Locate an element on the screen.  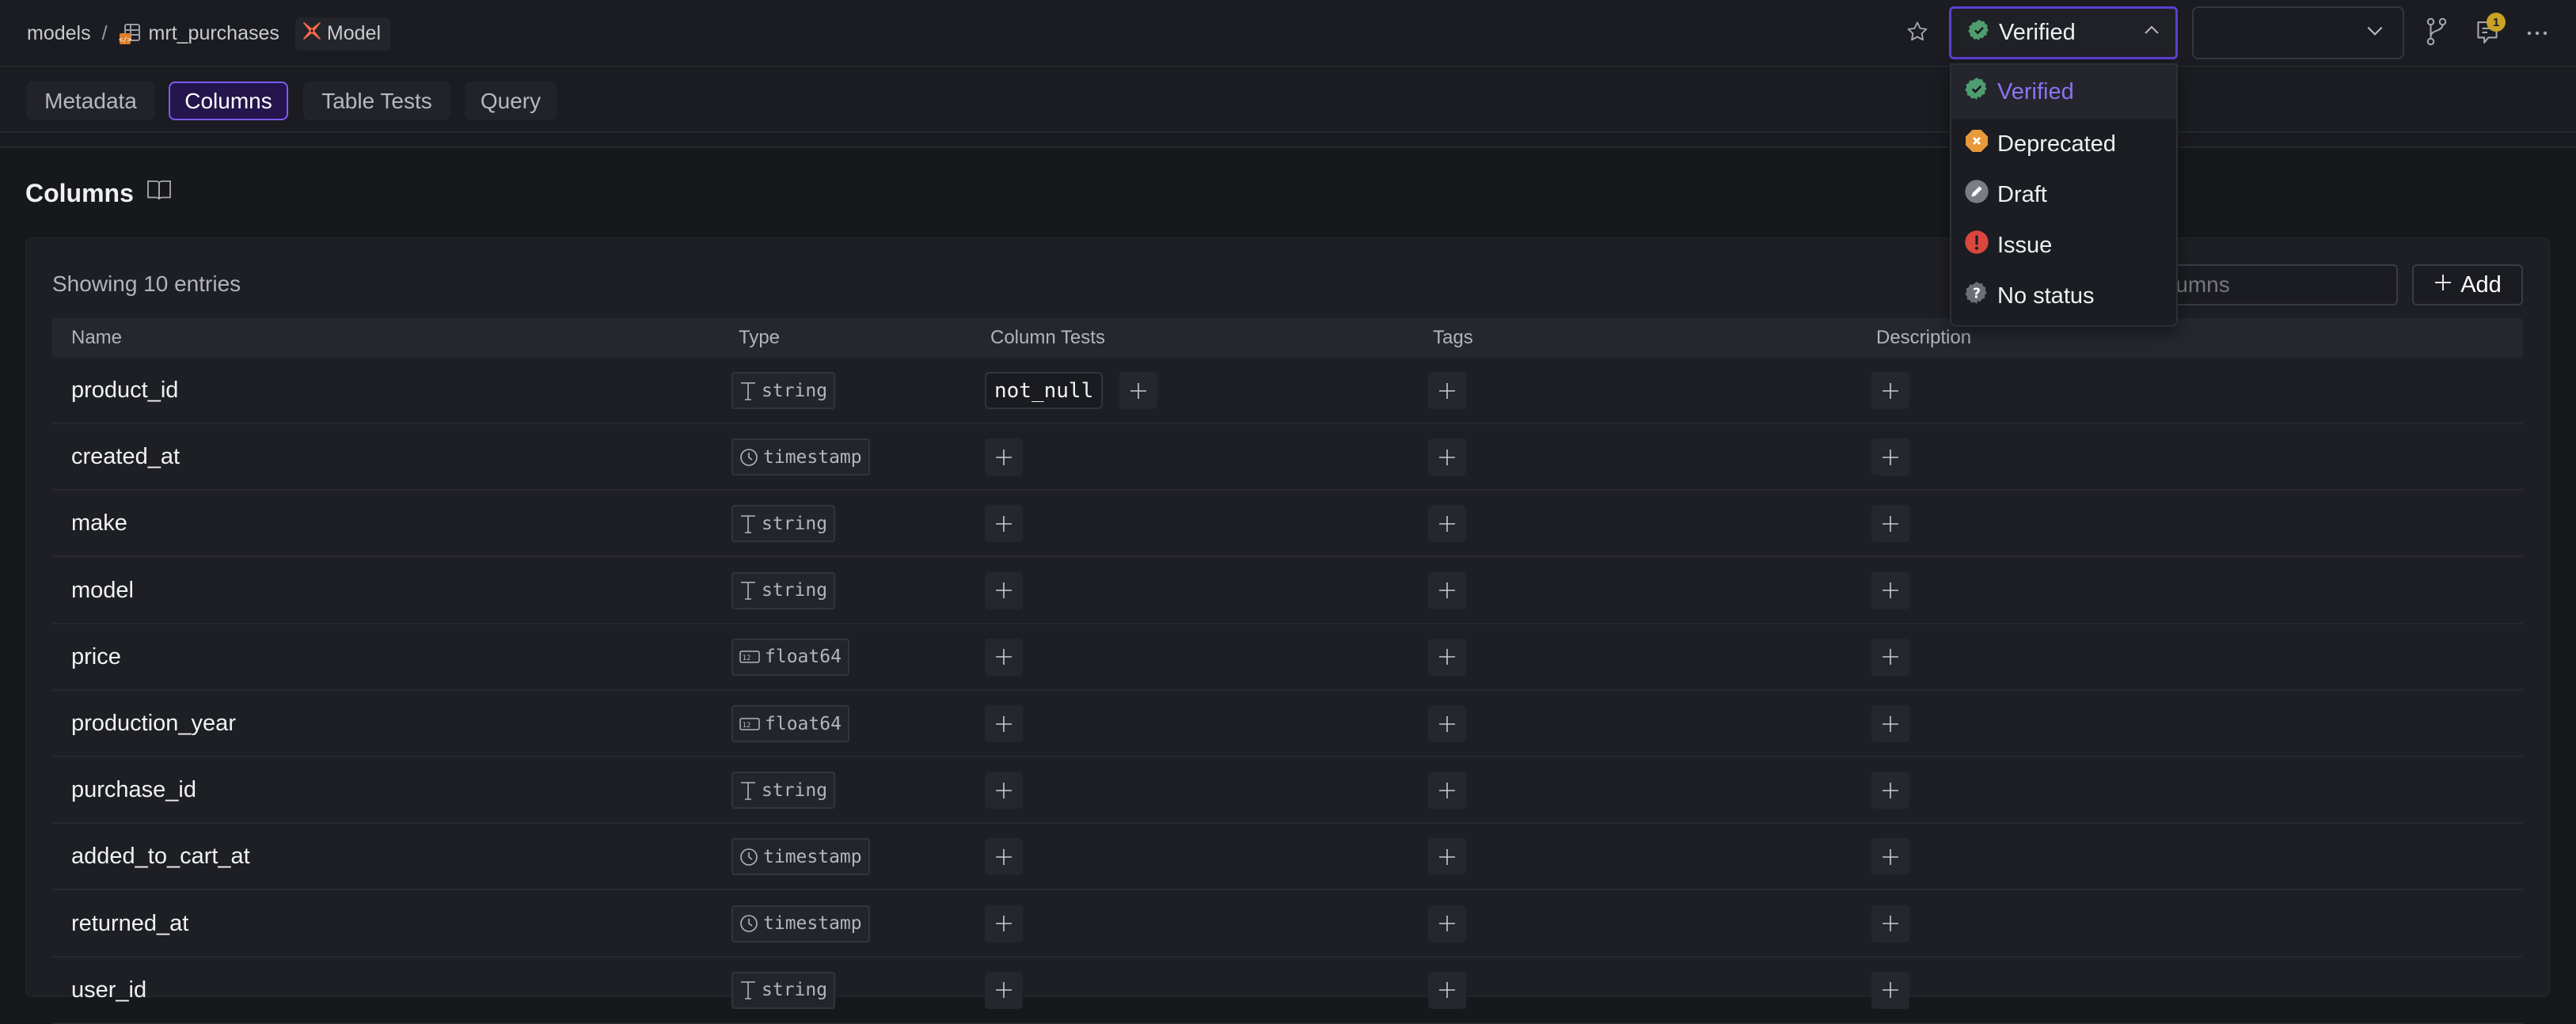
table-row: price 12 float64 is located at coordinates (1288, 657).